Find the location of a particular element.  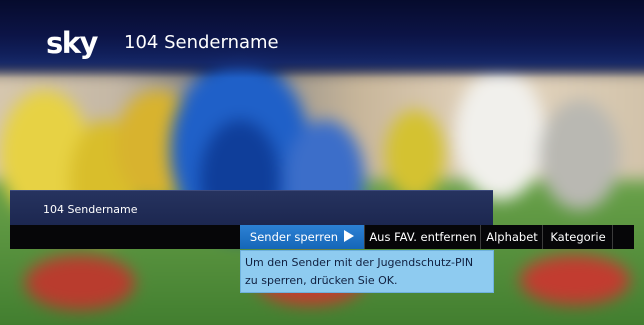

menu-item-aus-fav-entfernen: Aus FAV. entfernen is located at coordinates (422, 237).